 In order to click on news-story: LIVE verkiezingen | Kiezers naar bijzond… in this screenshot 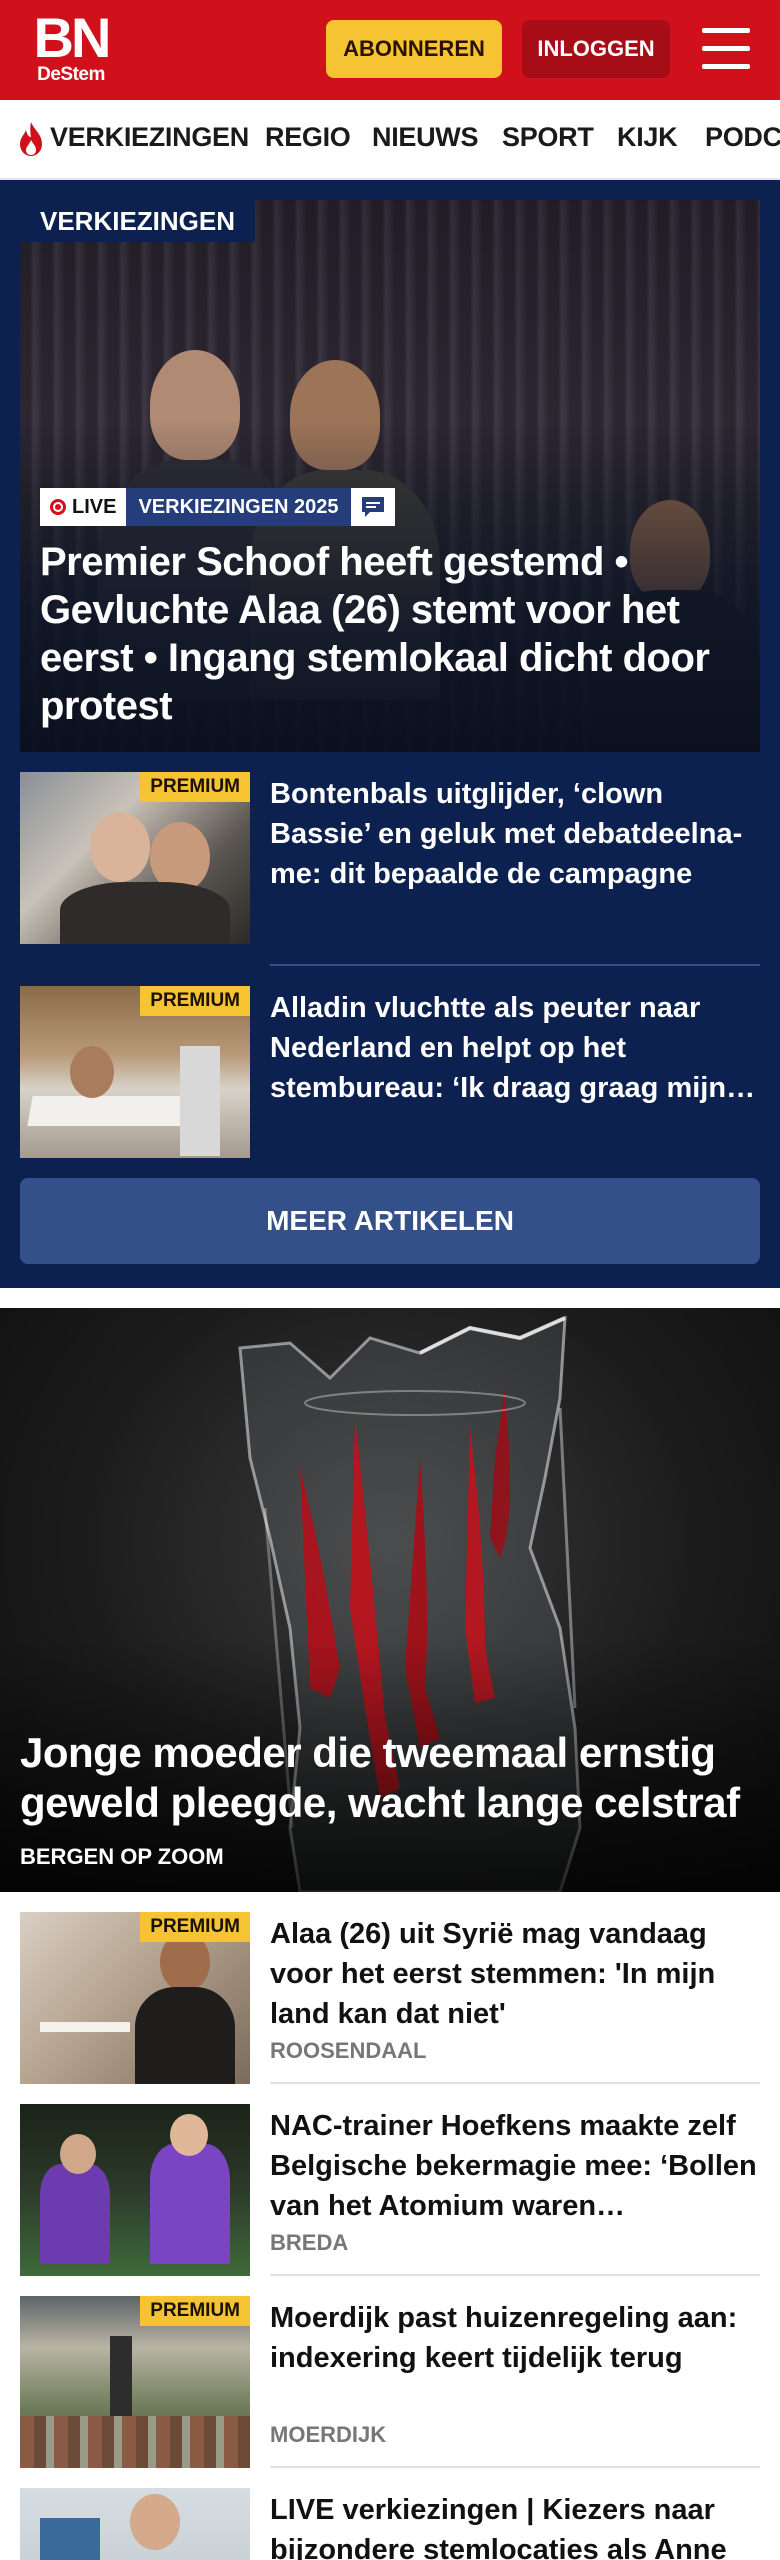, I will do `click(390, 2524)`.